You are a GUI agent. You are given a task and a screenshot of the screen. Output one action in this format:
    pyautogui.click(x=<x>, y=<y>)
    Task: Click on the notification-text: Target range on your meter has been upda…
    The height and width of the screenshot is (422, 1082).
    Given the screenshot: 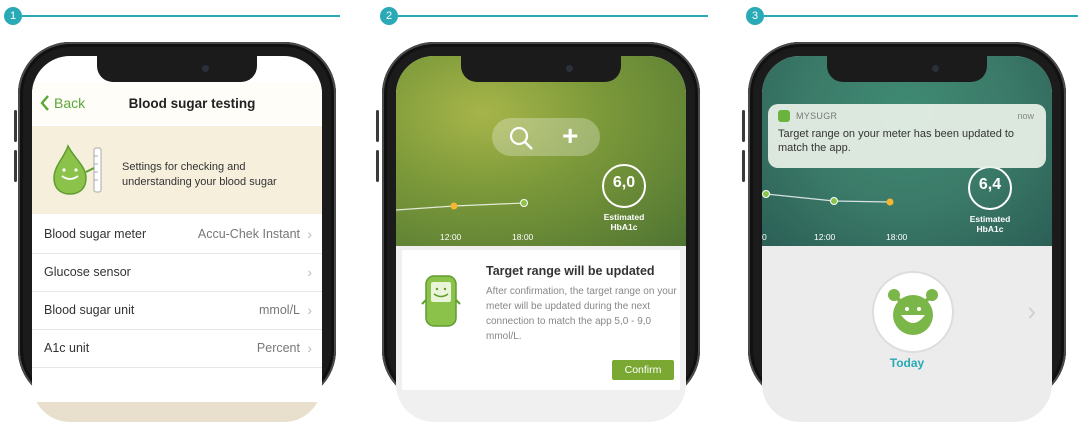 What is the action you would take?
    pyautogui.click(x=896, y=141)
    